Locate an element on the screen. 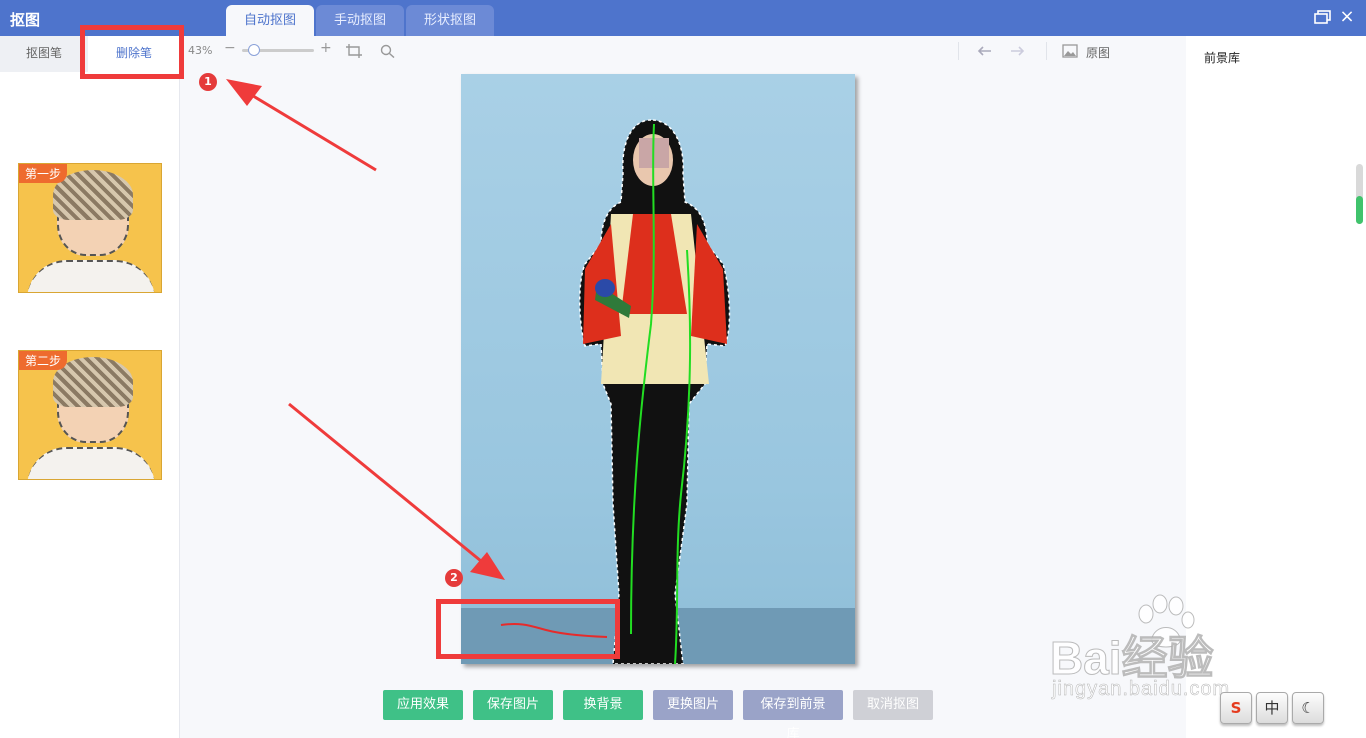 Image resolution: width=1366 pixels, height=738 pixels. annotation-box-delete-pen is located at coordinates (132, 52).